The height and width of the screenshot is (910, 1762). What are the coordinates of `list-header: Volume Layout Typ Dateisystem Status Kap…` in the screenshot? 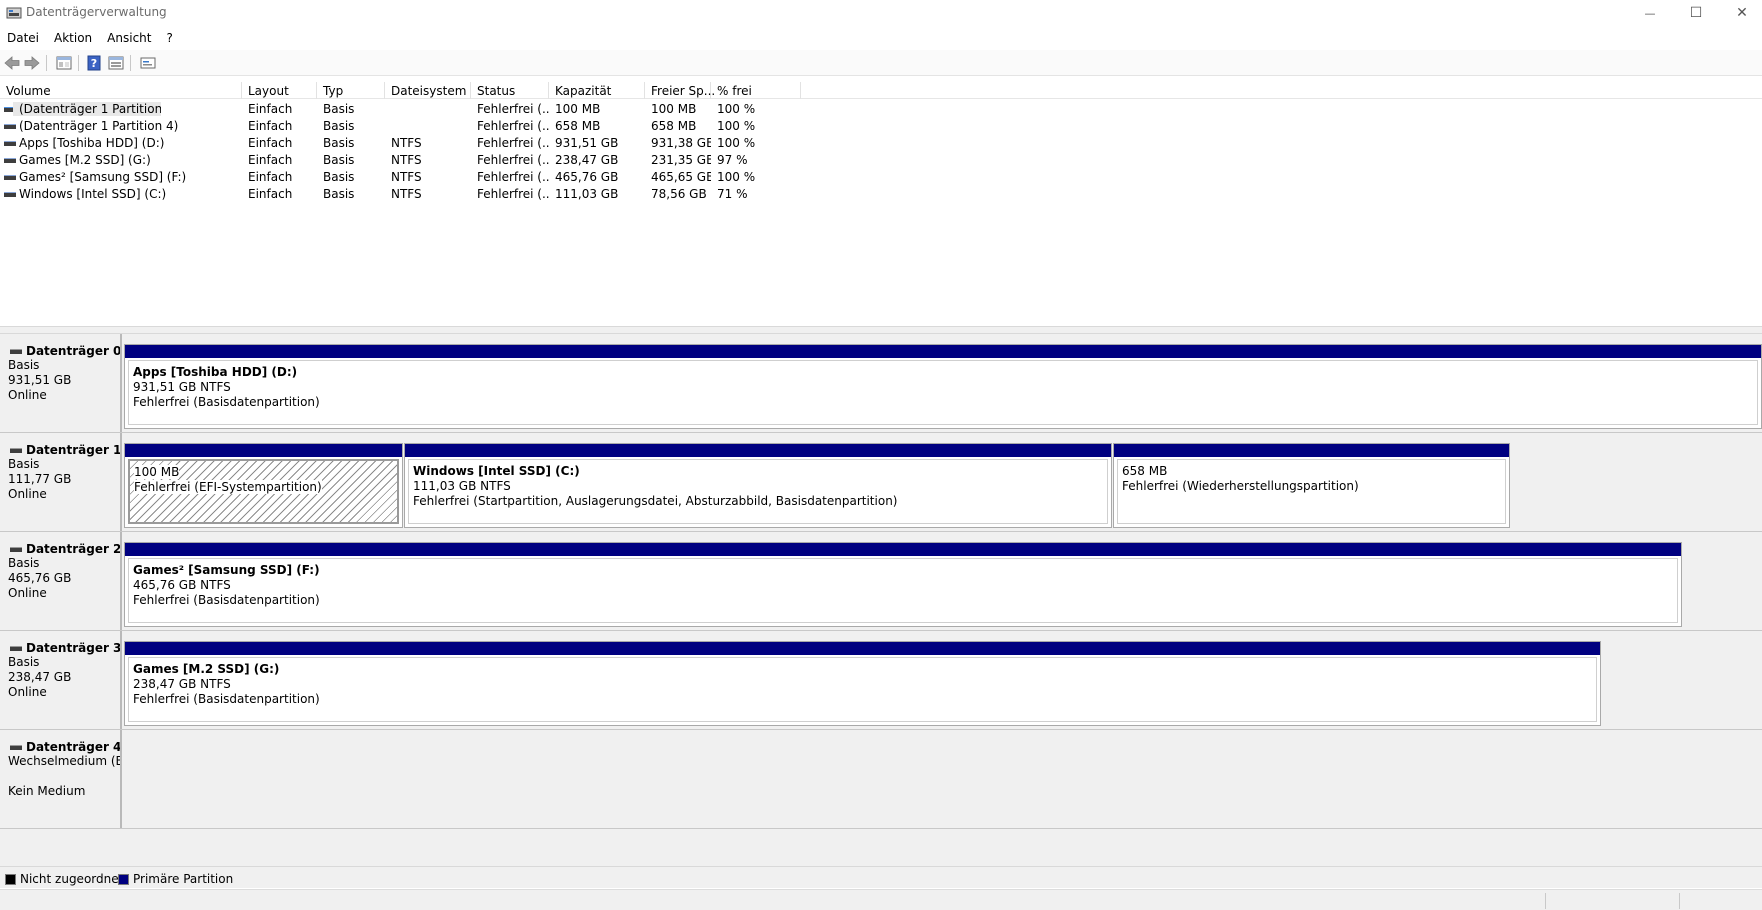 It's located at (881, 90).